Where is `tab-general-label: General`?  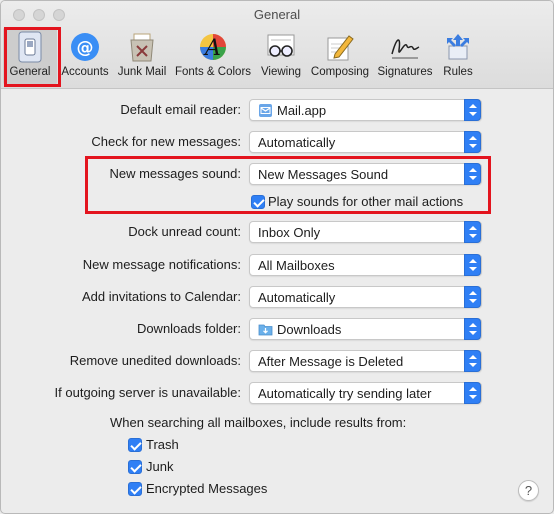
tab-general-label: General is located at coordinates (30, 72).